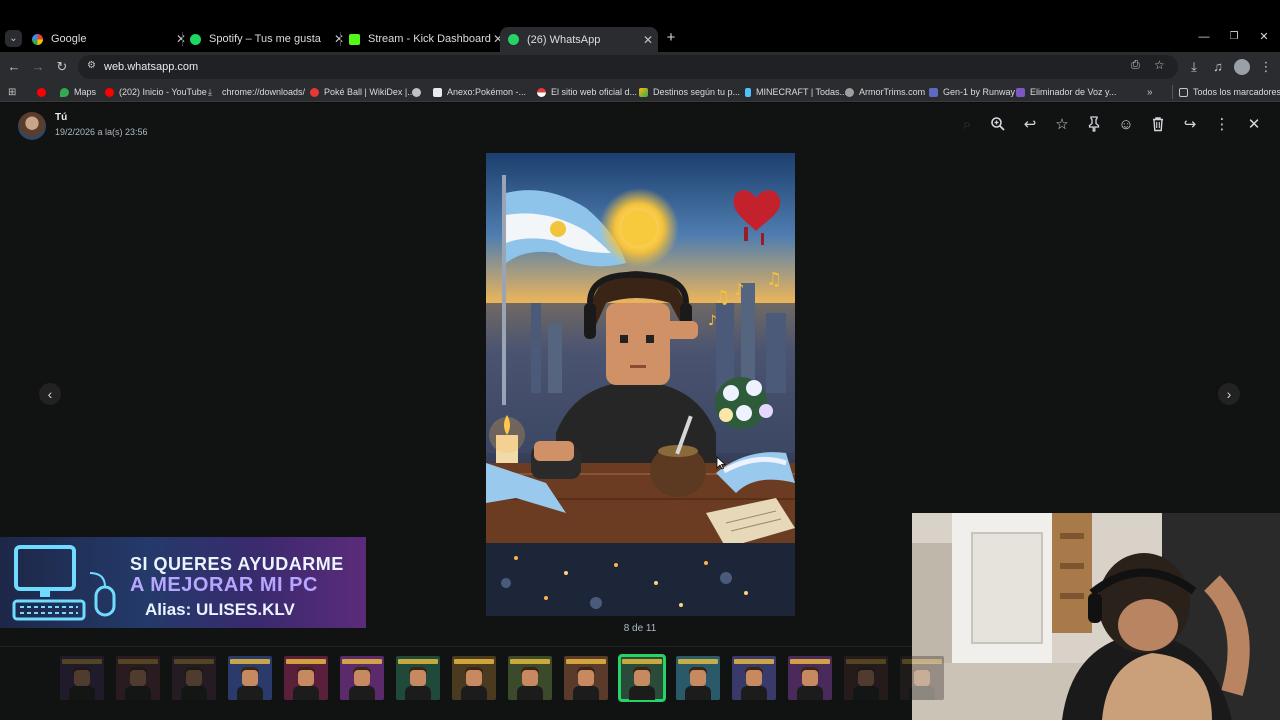 Image resolution: width=1280 pixels, height=720 pixels. What do you see at coordinates (12, 92) in the screenshot?
I see `apps-grid-icon: ⊞` at bounding box center [12, 92].